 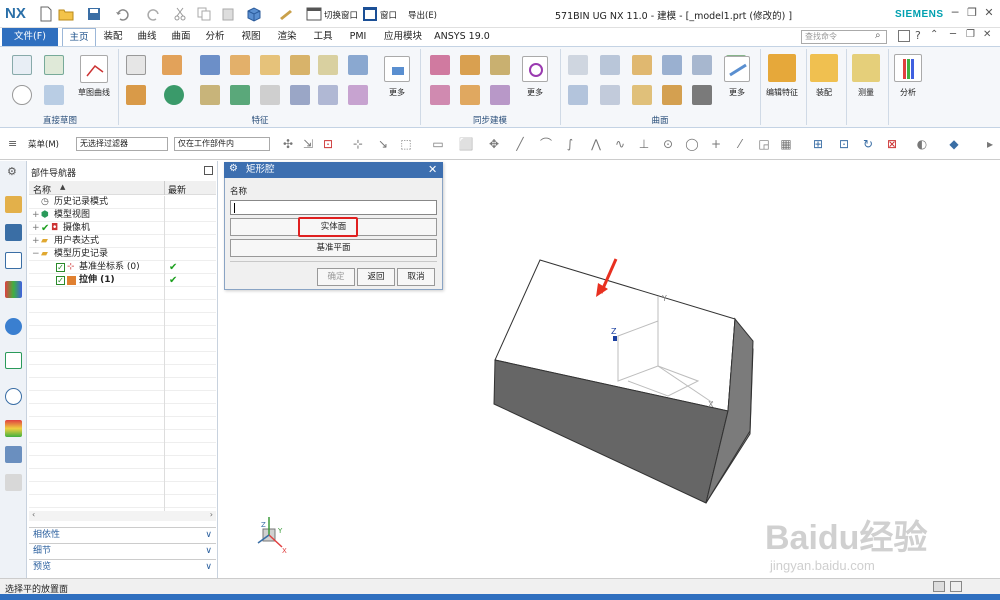 I want to click on part-restore-icon: ❐, so click(x=970, y=34).